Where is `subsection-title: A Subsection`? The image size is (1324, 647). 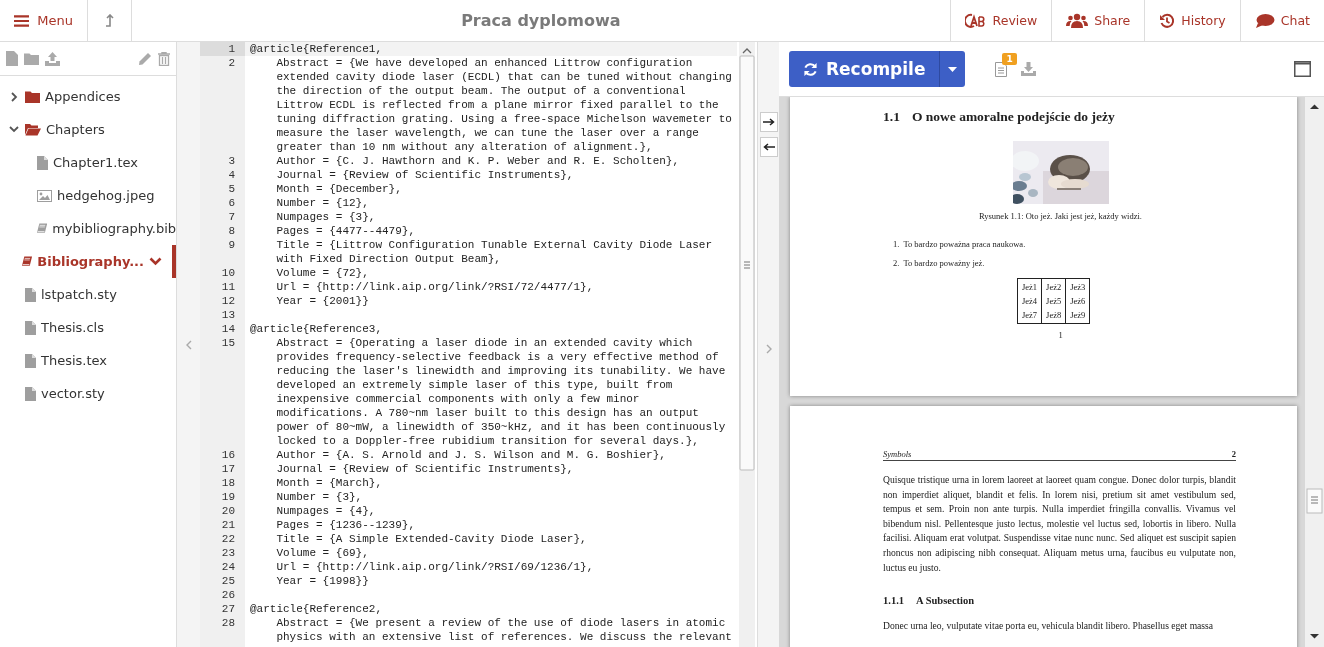
subsection-title: A Subsection is located at coordinates (945, 601).